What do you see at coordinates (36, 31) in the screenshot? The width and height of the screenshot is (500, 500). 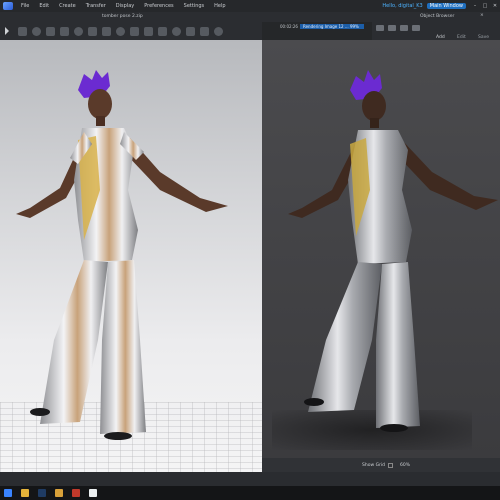 I see `rotate-tool-icon` at bounding box center [36, 31].